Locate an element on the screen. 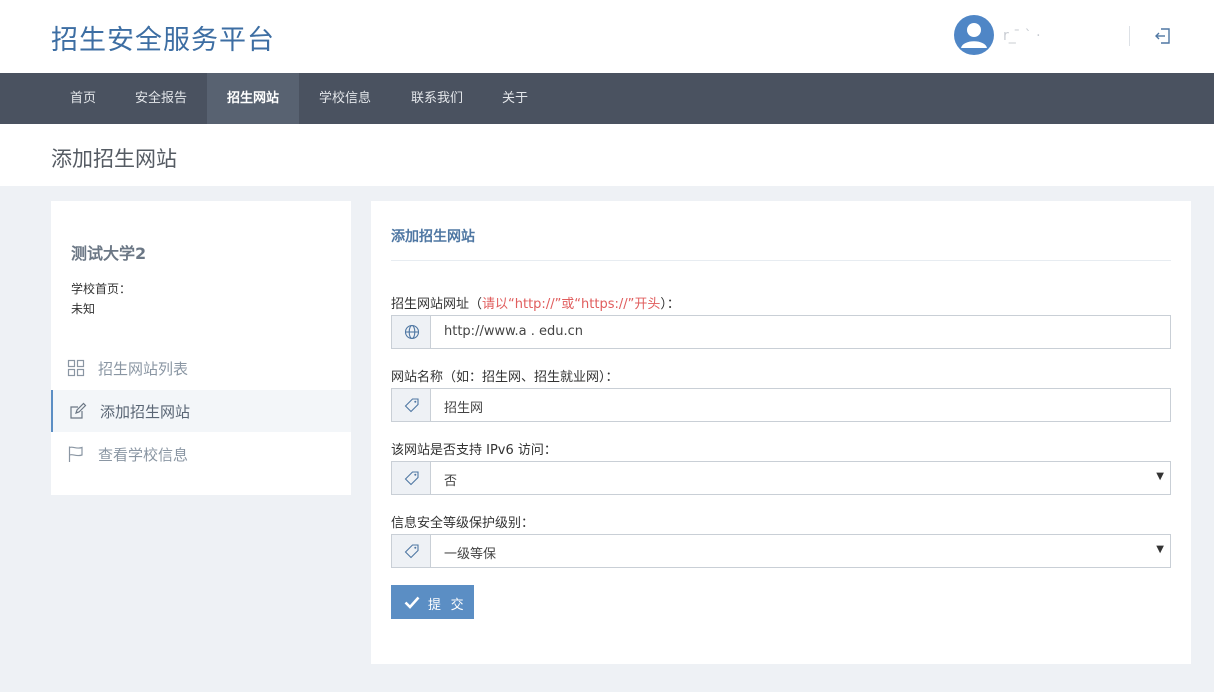 The height and width of the screenshot is (692, 1214). sidebar-item-view-school: 查看学校信息 is located at coordinates (201, 454).